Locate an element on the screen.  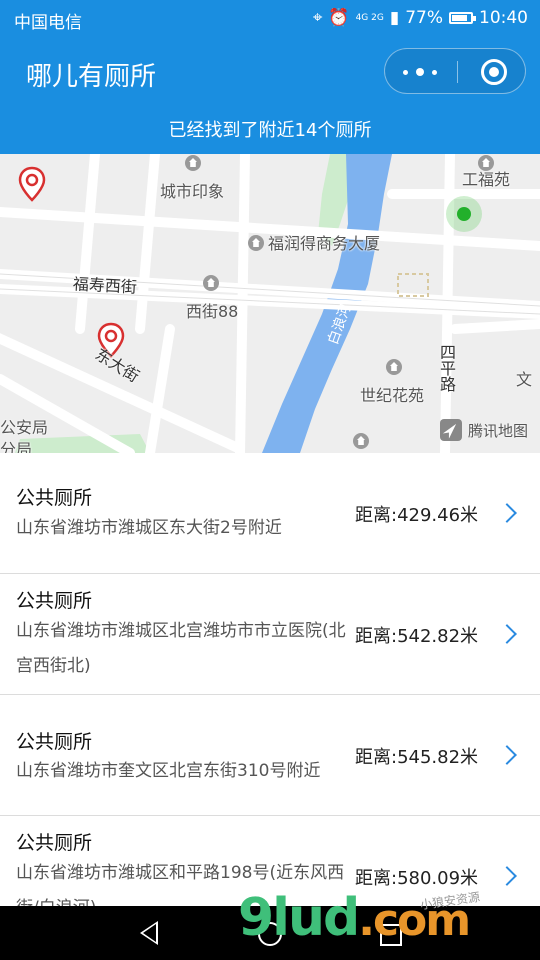
toilet-distance: 距离:429.46米 is located at coordinates (417, 515).